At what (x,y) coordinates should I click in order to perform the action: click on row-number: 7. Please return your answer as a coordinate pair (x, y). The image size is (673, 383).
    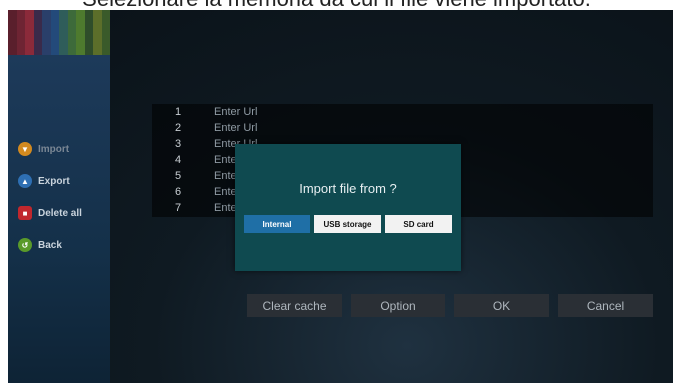
    Looking at the image, I should click on (178, 208).